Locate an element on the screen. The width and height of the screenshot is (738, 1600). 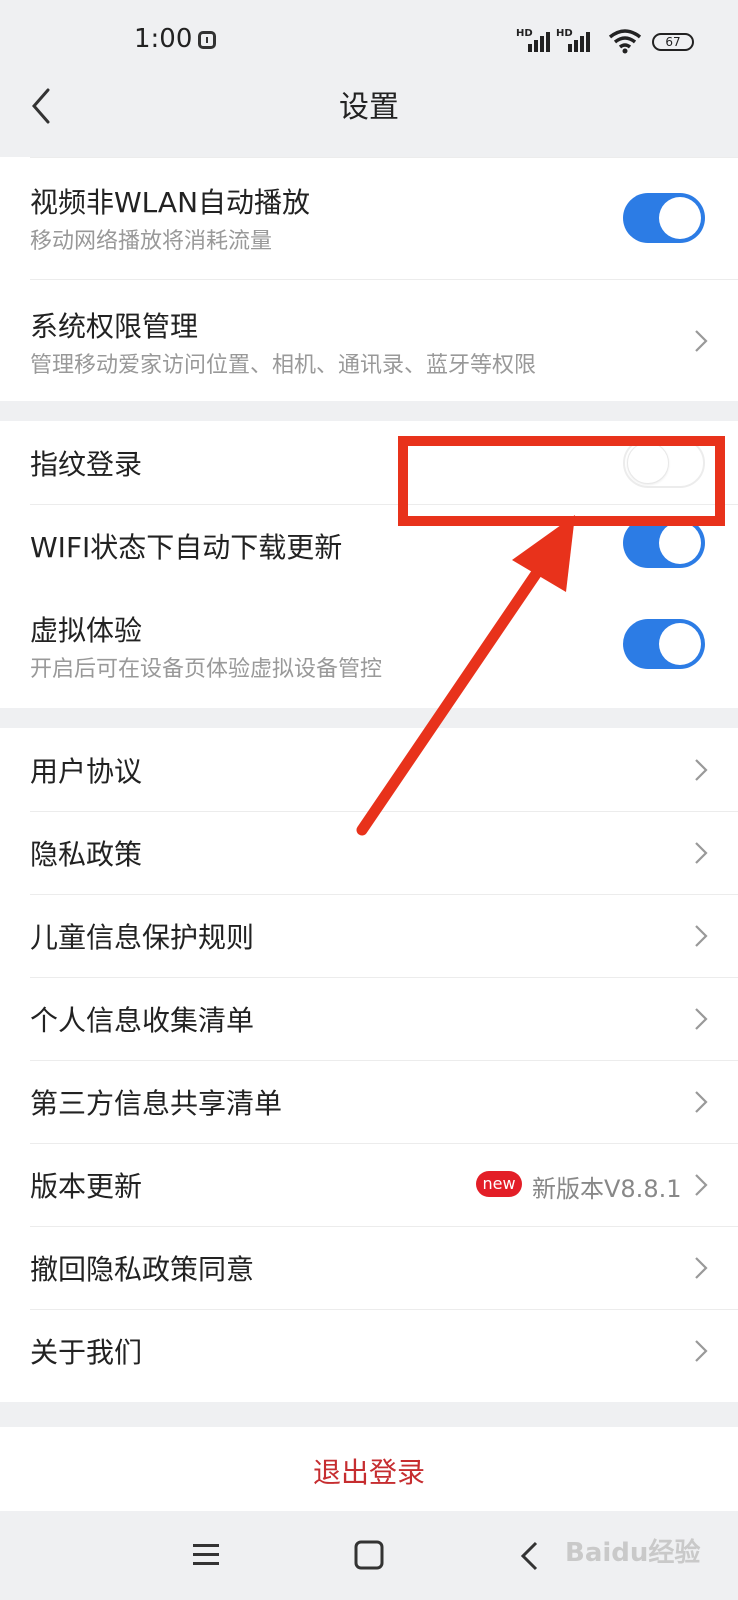
back-nav-icon is located at coordinates (529, 1556).